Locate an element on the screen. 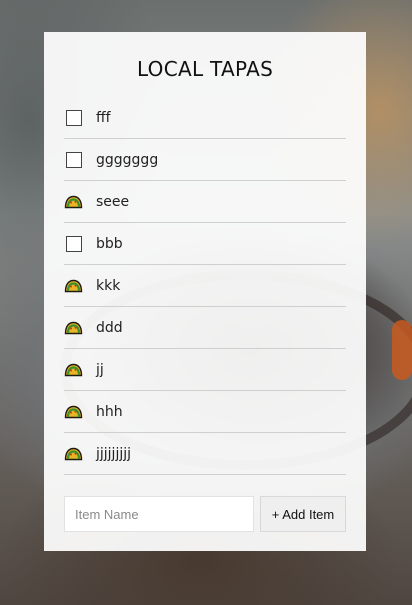 This screenshot has width=412, height=605. item-name-input is located at coordinates (159, 514).